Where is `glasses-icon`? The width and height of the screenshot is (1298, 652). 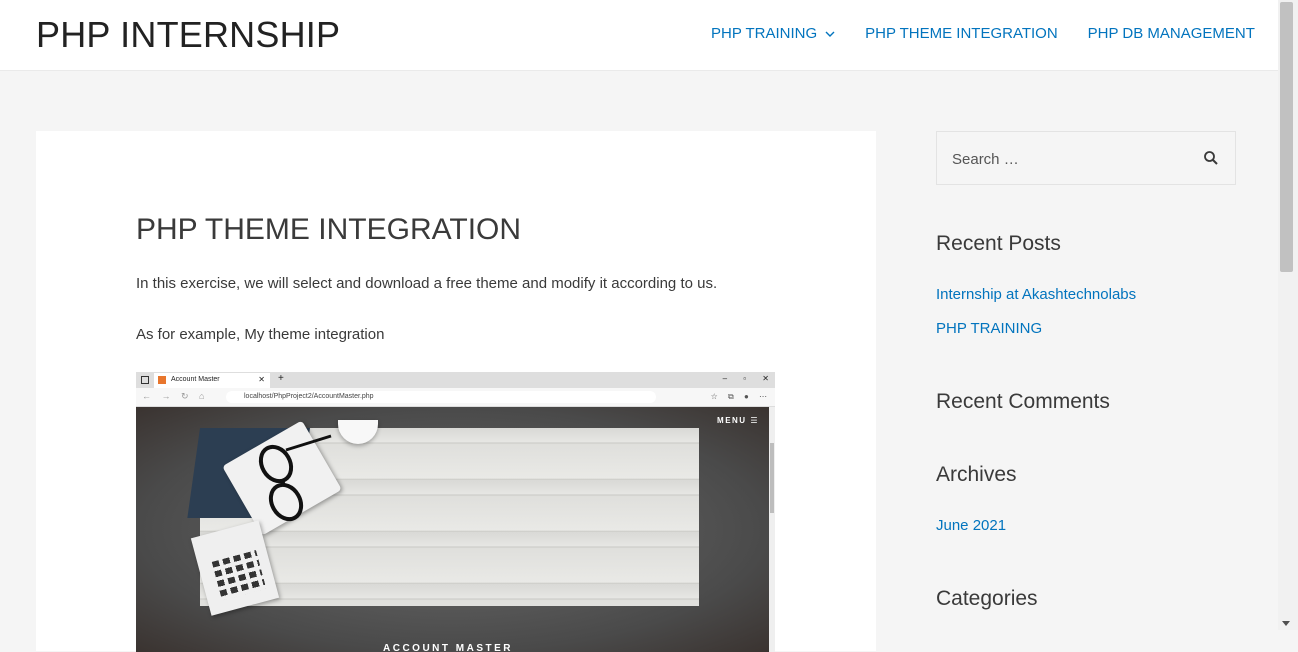
glasses-icon is located at coordinates (295, 478).